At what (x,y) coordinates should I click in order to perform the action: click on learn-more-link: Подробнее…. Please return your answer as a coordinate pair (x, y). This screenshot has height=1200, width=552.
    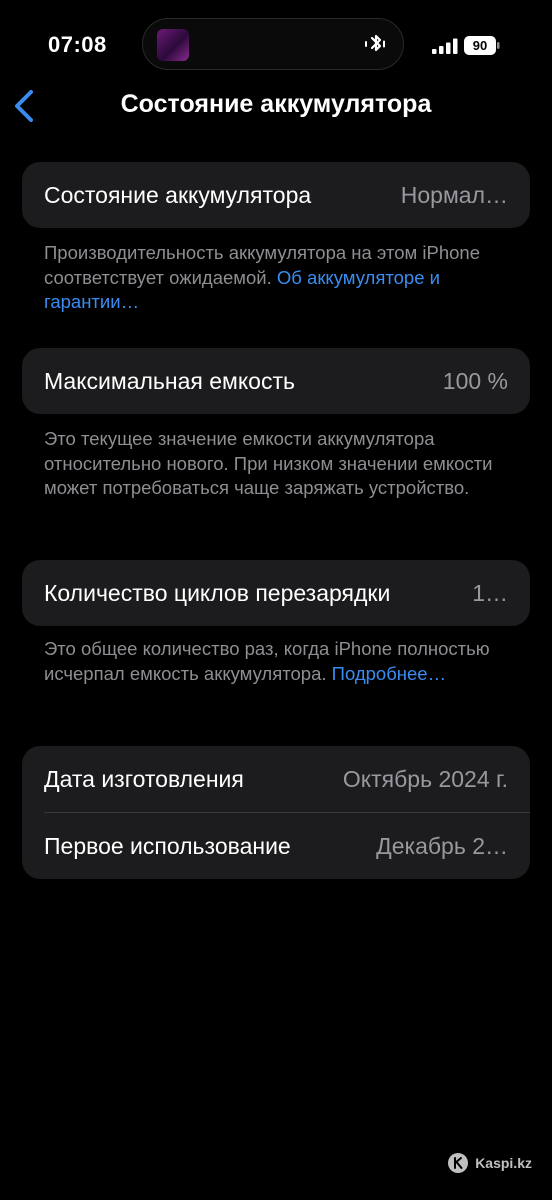
    Looking at the image, I should click on (389, 673).